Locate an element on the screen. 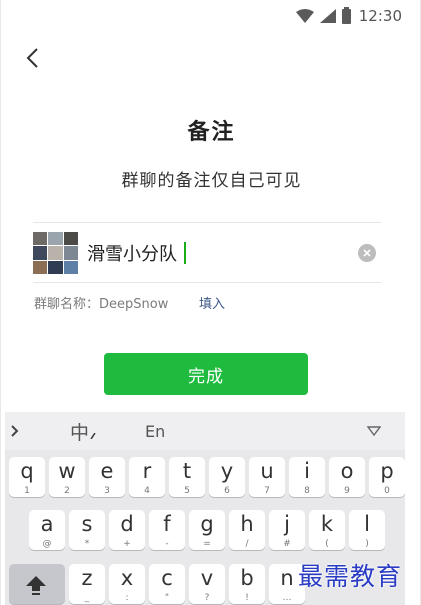  status-time: 12:30 is located at coordinates (380, 16).